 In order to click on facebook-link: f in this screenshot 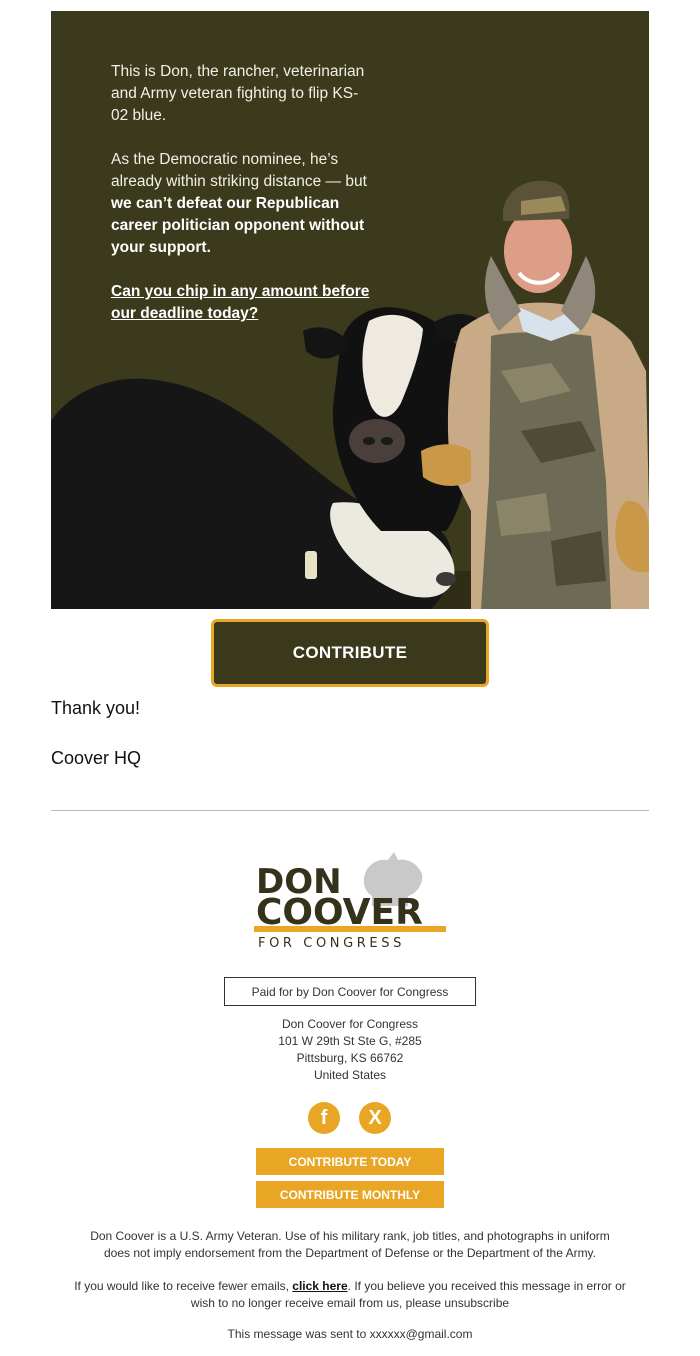, I will do `click(324, 1118)`.